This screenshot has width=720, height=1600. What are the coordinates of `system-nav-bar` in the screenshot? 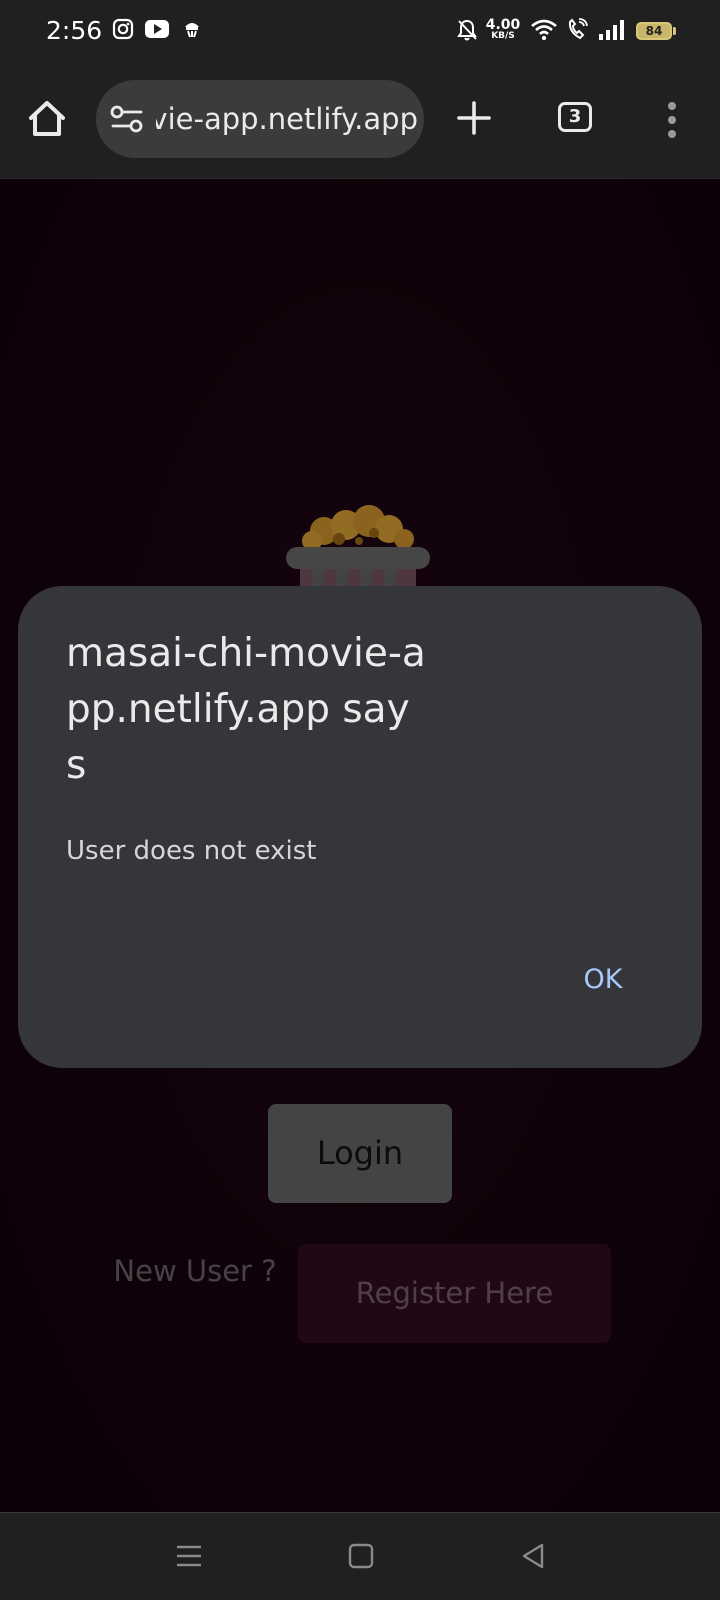 It's located at (360, 1556).